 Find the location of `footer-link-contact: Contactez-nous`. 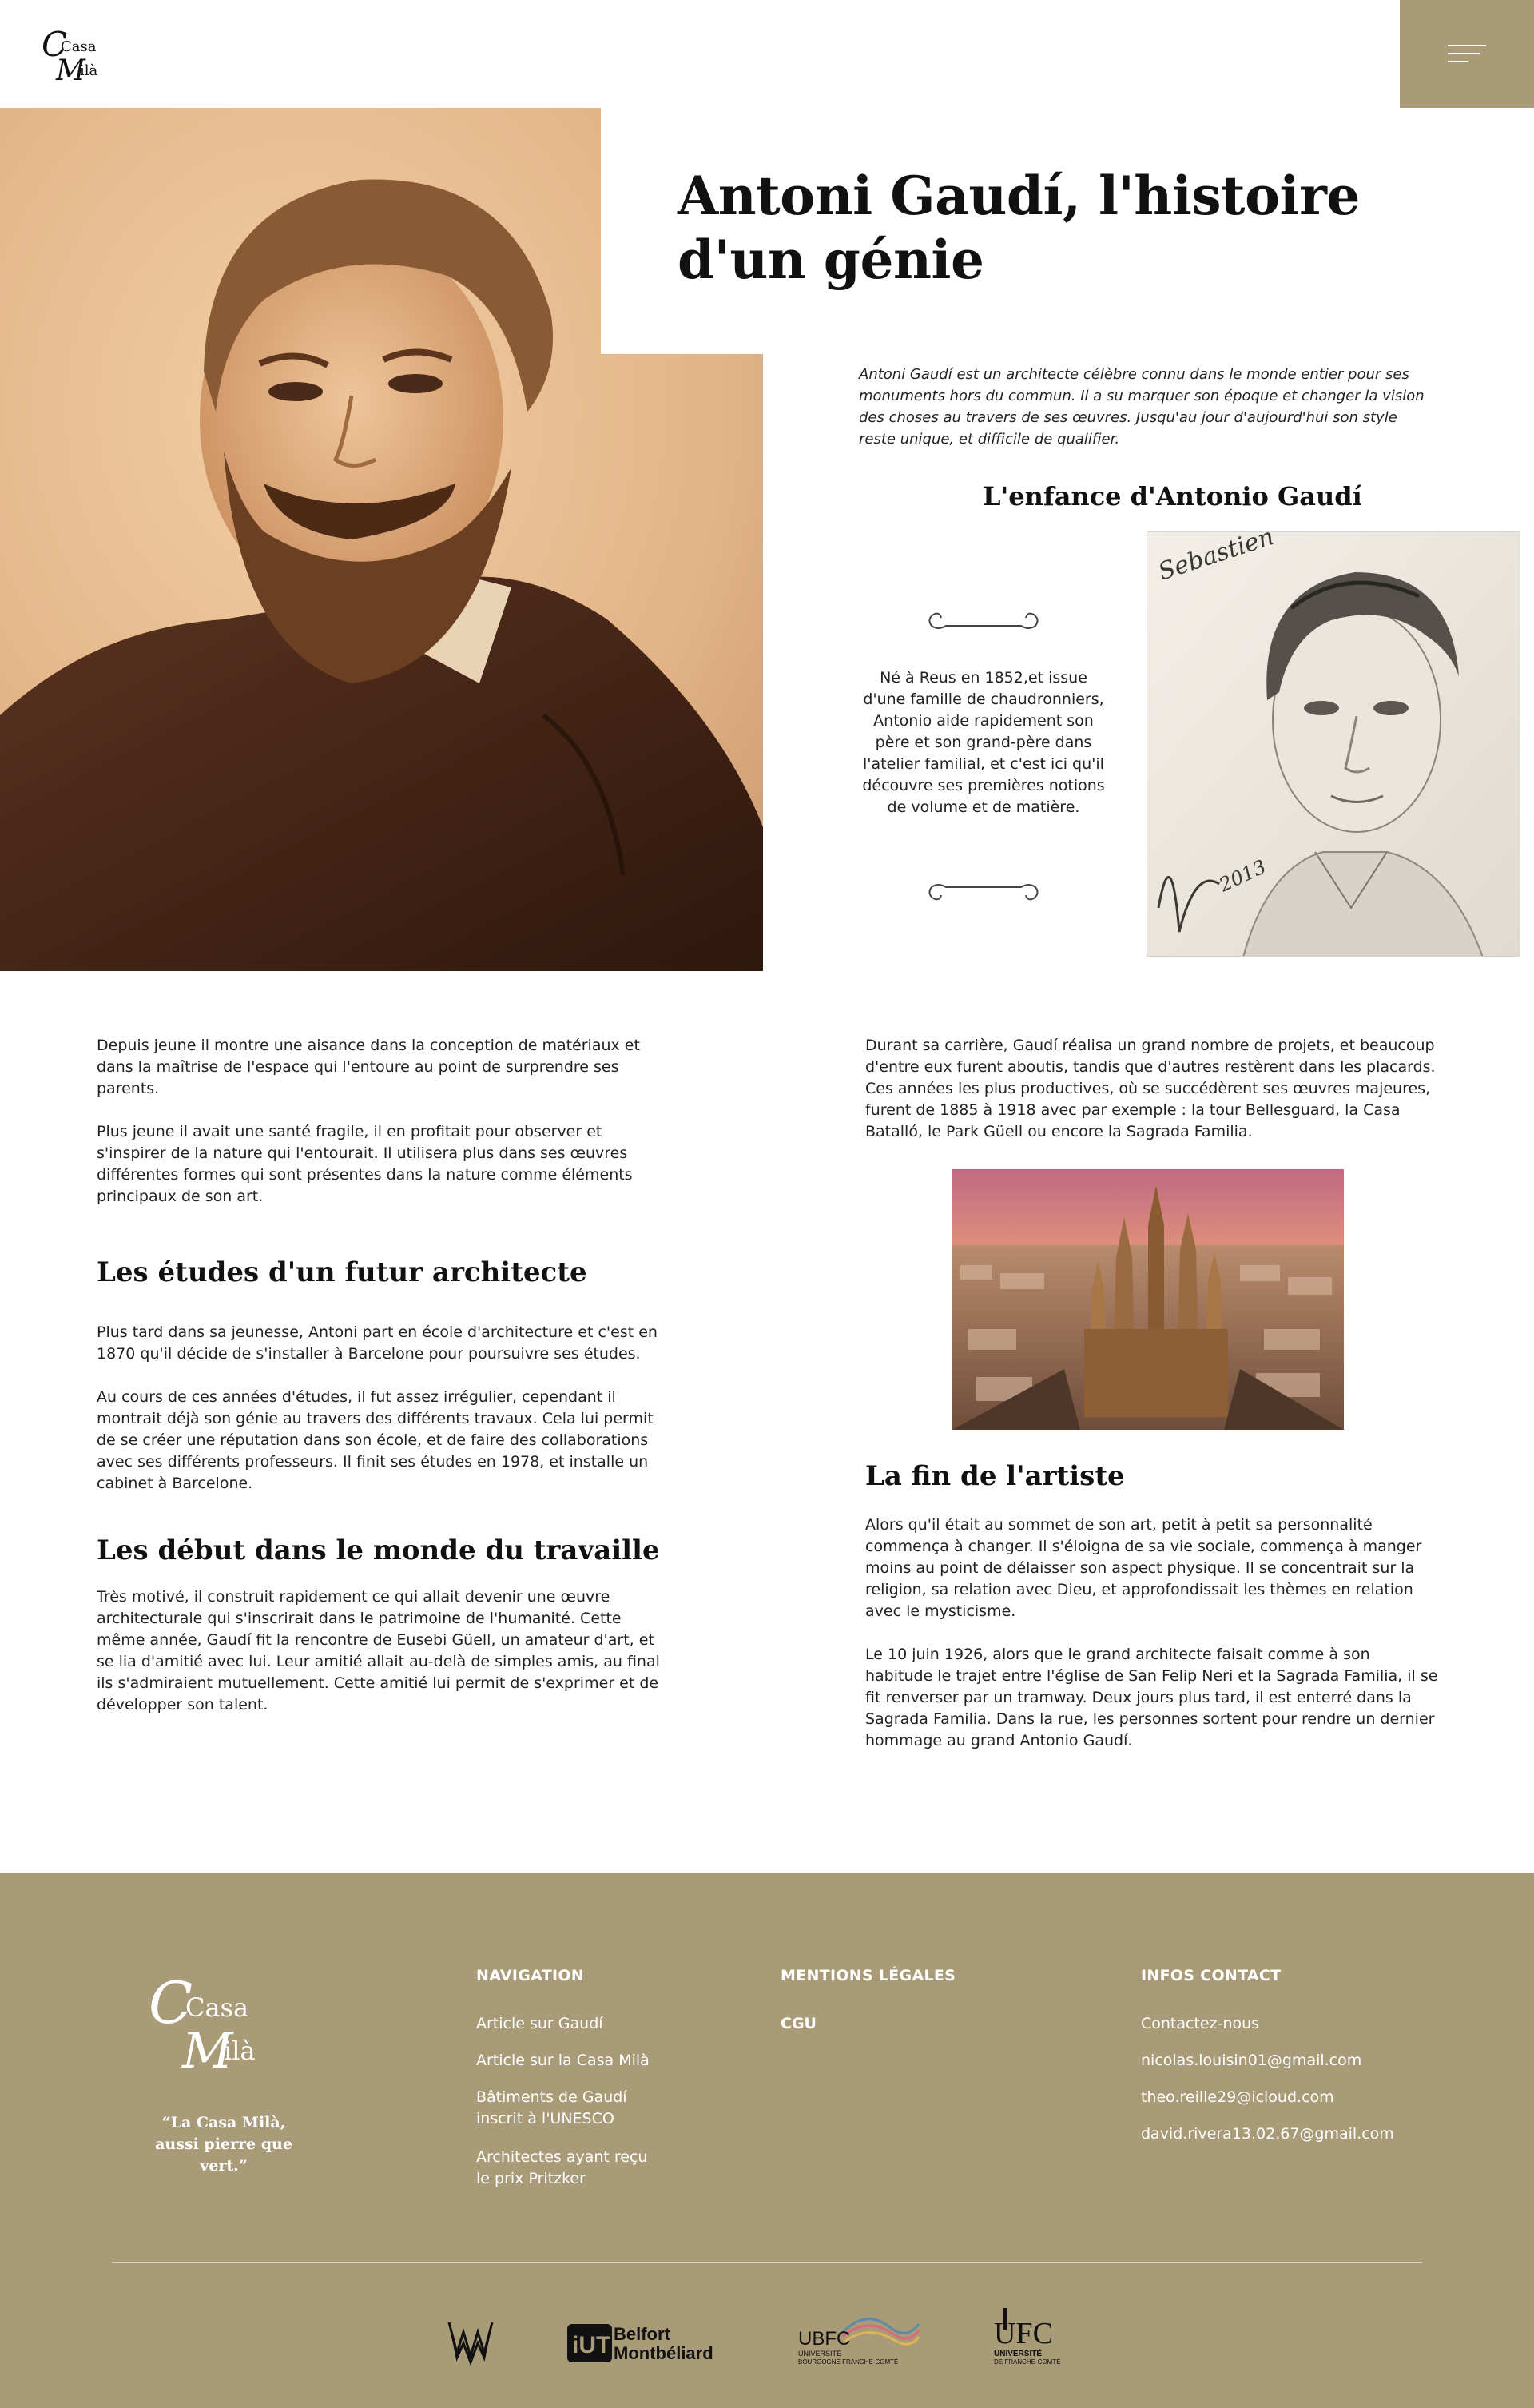

footer-link-contact: Contactez-nous is located at coordinates (1200, 2024).